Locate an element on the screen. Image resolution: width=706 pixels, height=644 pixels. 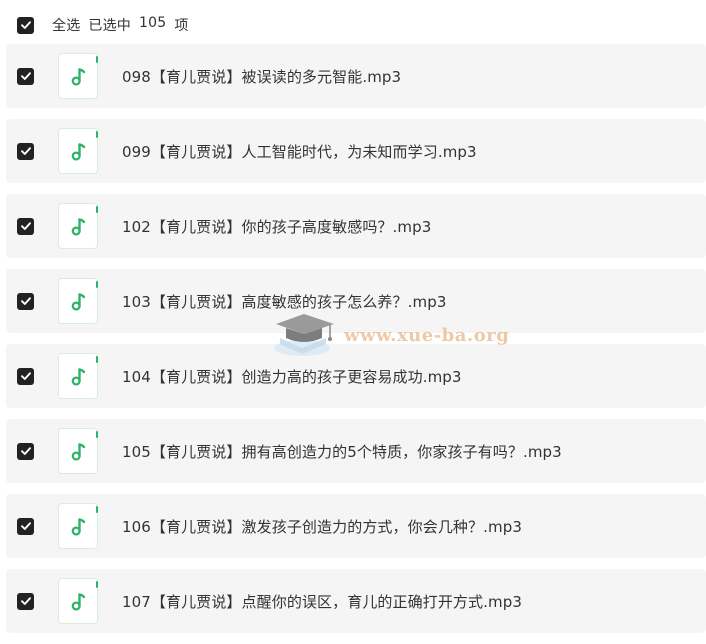
file-name: 104【育儿贾说】创造力高的孩子更容易成功.mp3 is located at coordinates (292, 376).